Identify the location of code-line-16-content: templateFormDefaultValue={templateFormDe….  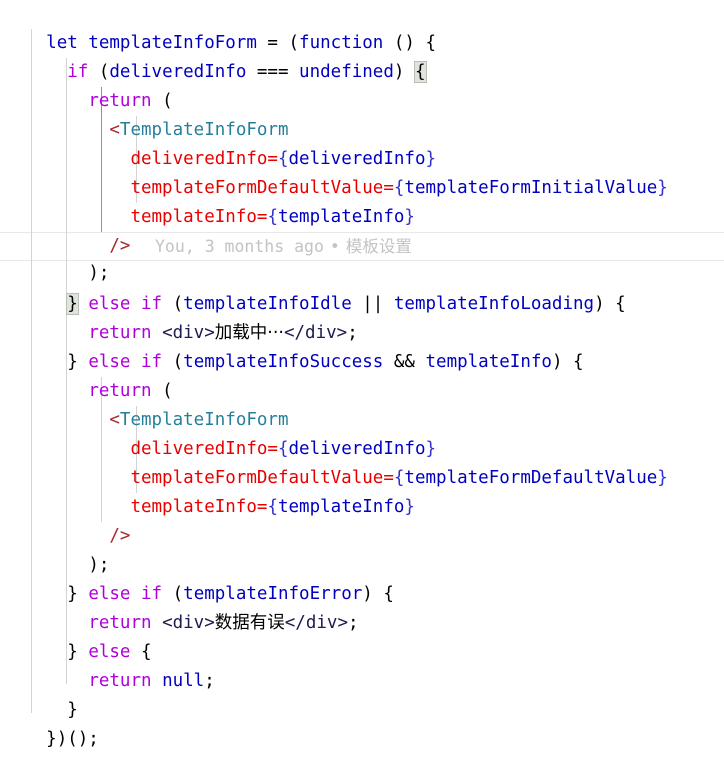
(354, 478).